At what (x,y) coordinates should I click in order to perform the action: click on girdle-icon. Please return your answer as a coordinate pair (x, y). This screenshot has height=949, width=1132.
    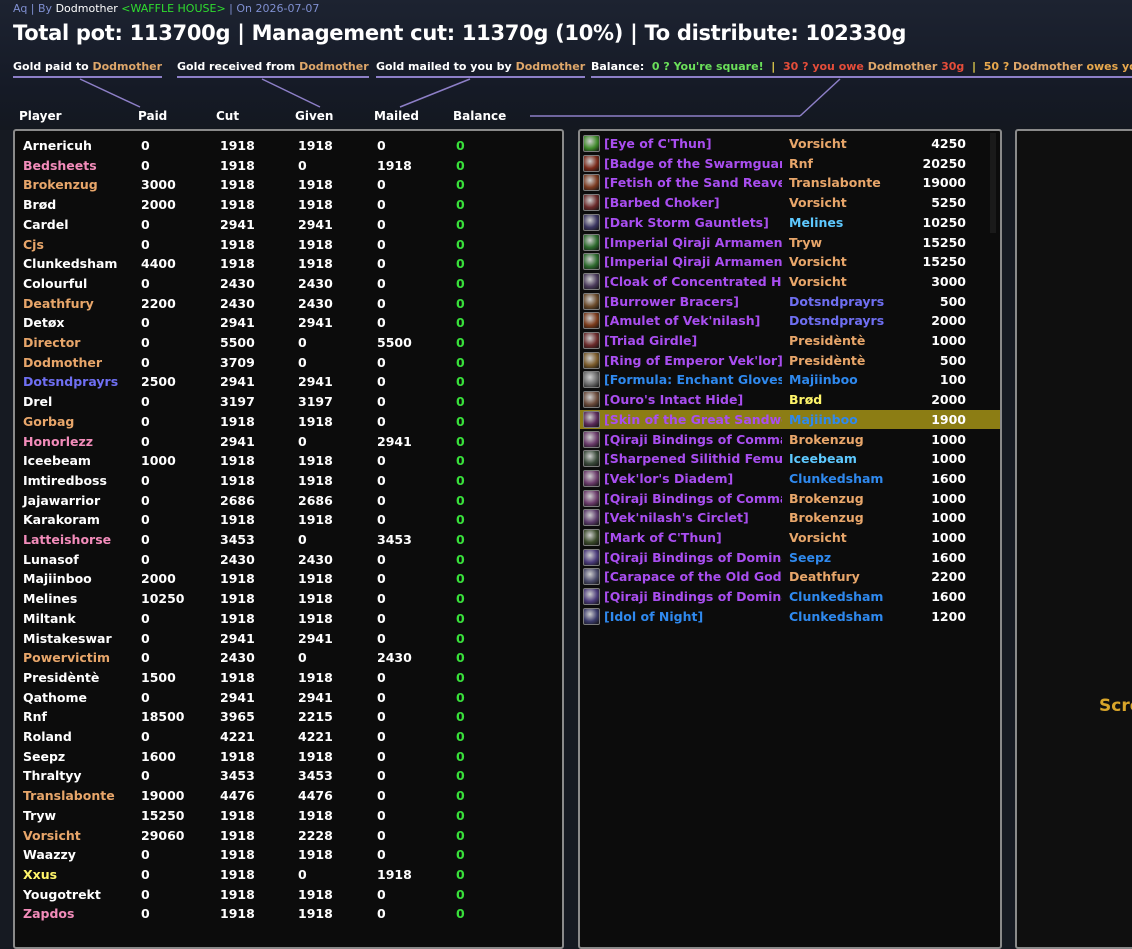
    Looking at the image, I should click on (591, 340).